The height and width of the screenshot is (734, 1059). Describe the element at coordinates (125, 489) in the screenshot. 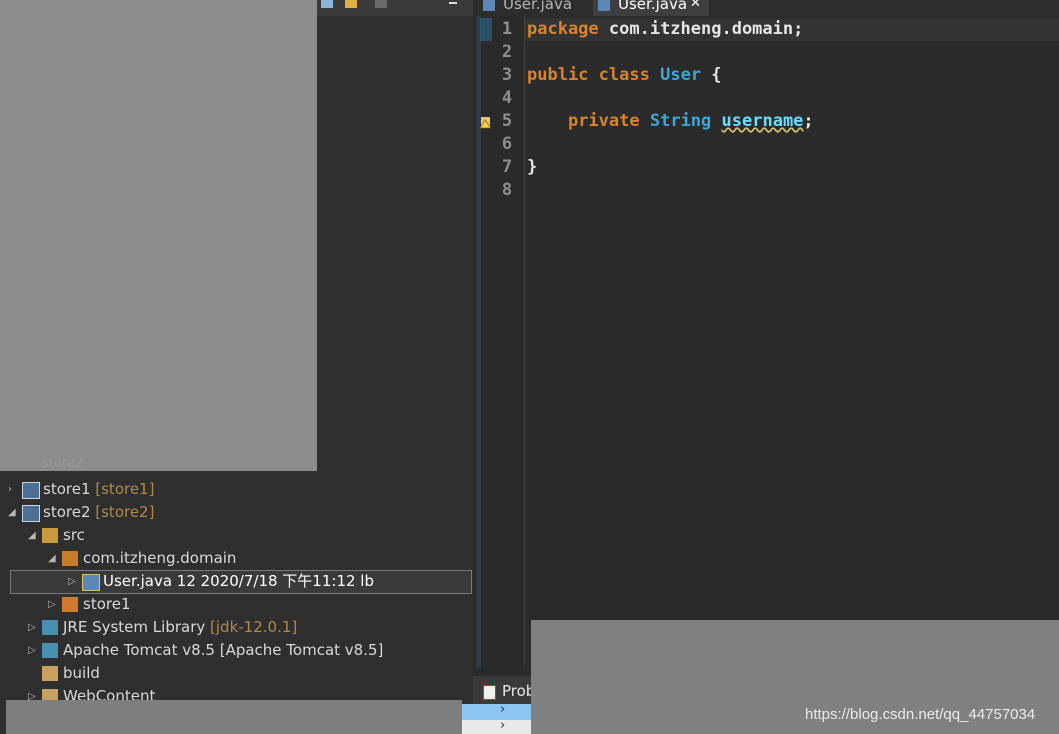

I see `tree-item-decoration: [store1]` at that location.